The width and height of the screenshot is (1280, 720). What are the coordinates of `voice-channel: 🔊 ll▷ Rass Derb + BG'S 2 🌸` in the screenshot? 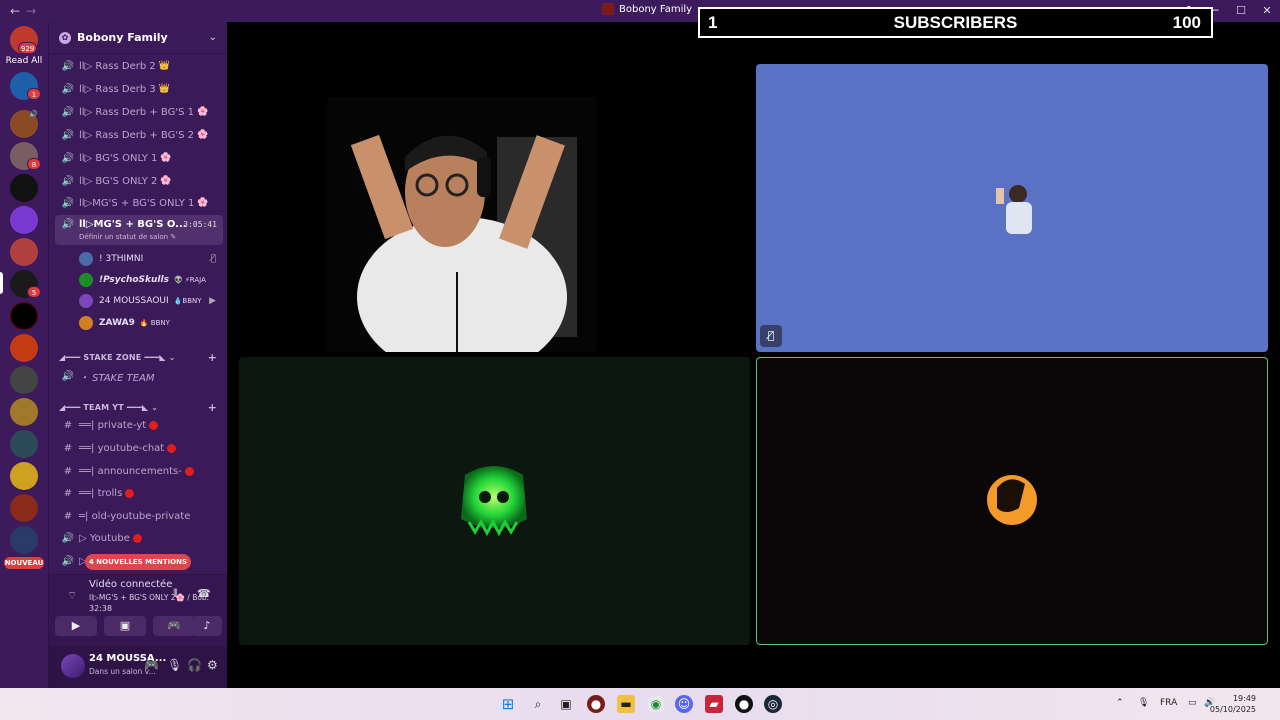 It's located at (139, 135).